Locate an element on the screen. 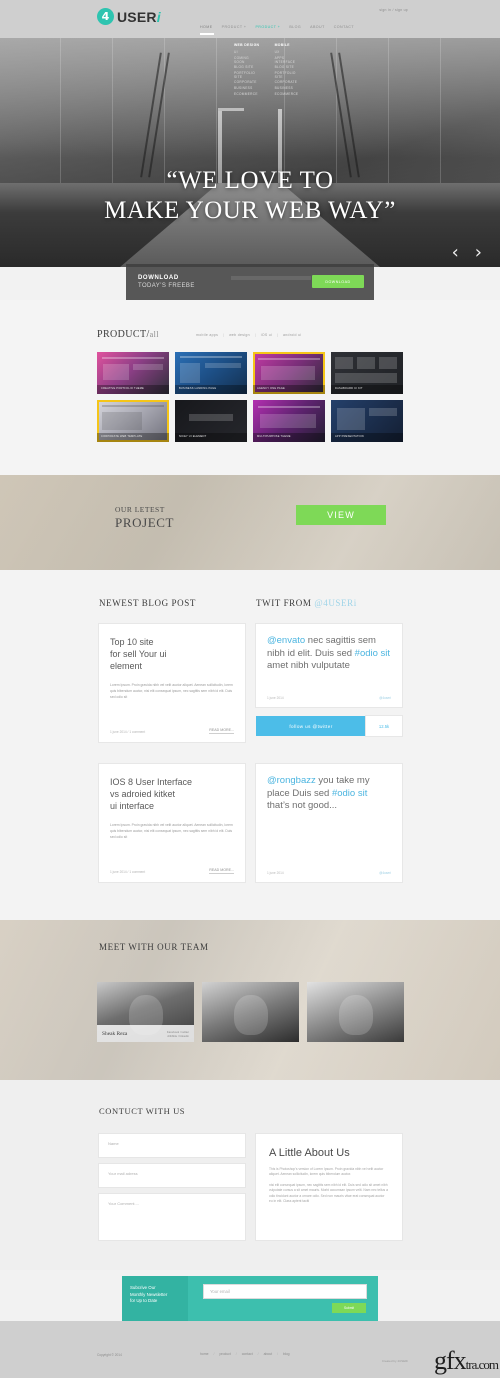 The image size is (500, 1378). twitter-follower-count: 12.5k is located at coordinates (384, 726).